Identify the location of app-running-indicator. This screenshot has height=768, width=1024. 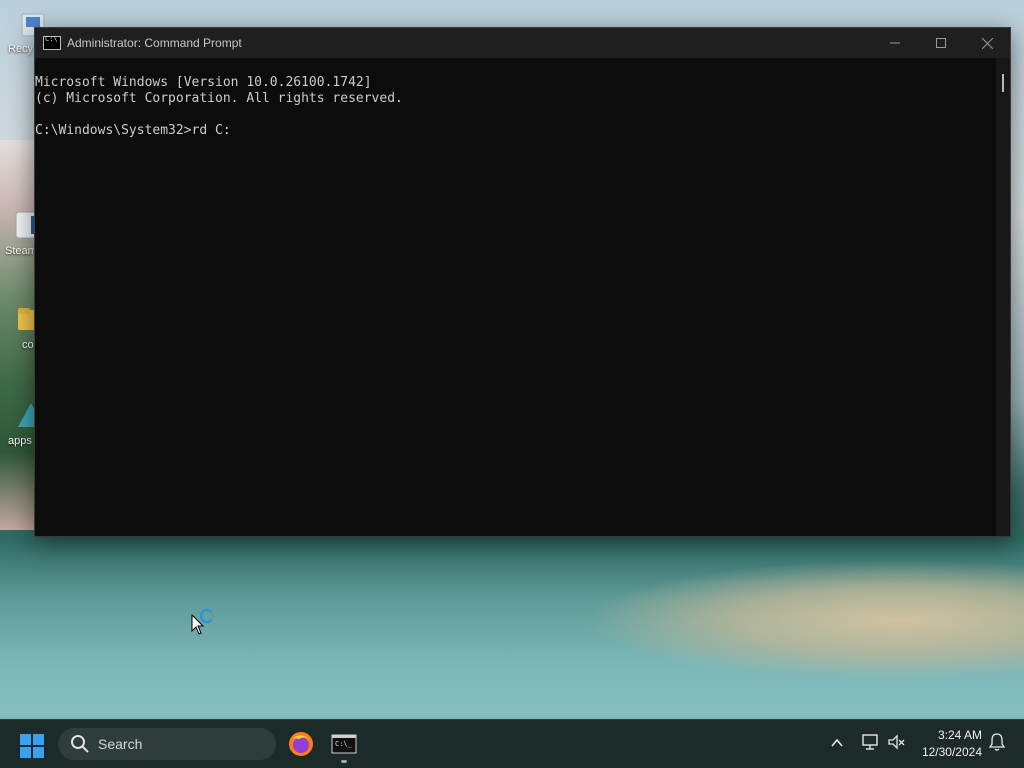
(344, 761).